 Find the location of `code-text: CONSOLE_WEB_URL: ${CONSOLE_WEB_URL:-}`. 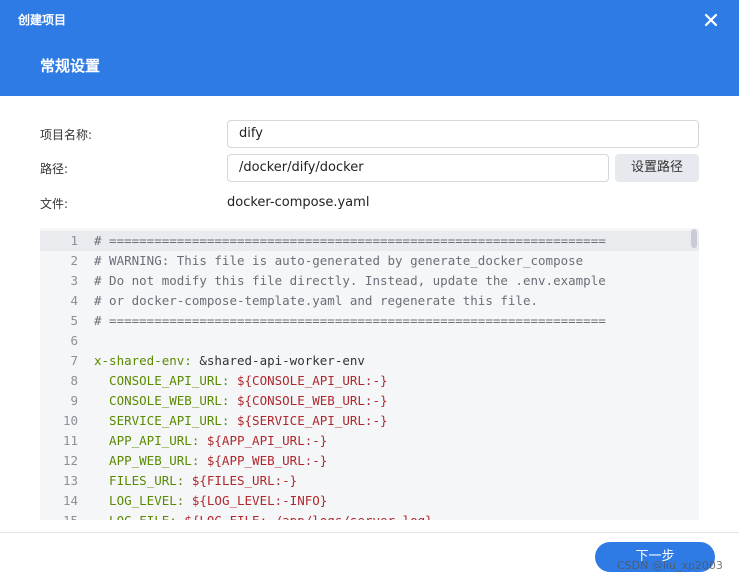

code-text: CONSOLE_WEB_URL: ${CONSOLE_WEB_URL:-} is located at coordinates (241, 401).